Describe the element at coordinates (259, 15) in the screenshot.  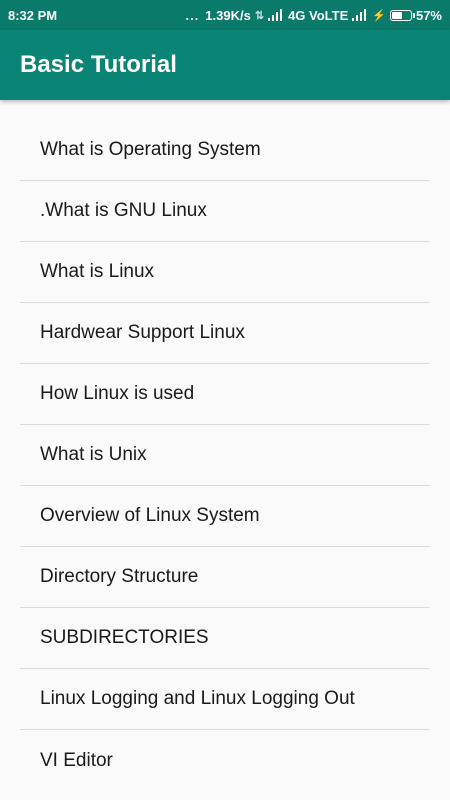
I see `data-transfer-icon: ⇅` at that location.